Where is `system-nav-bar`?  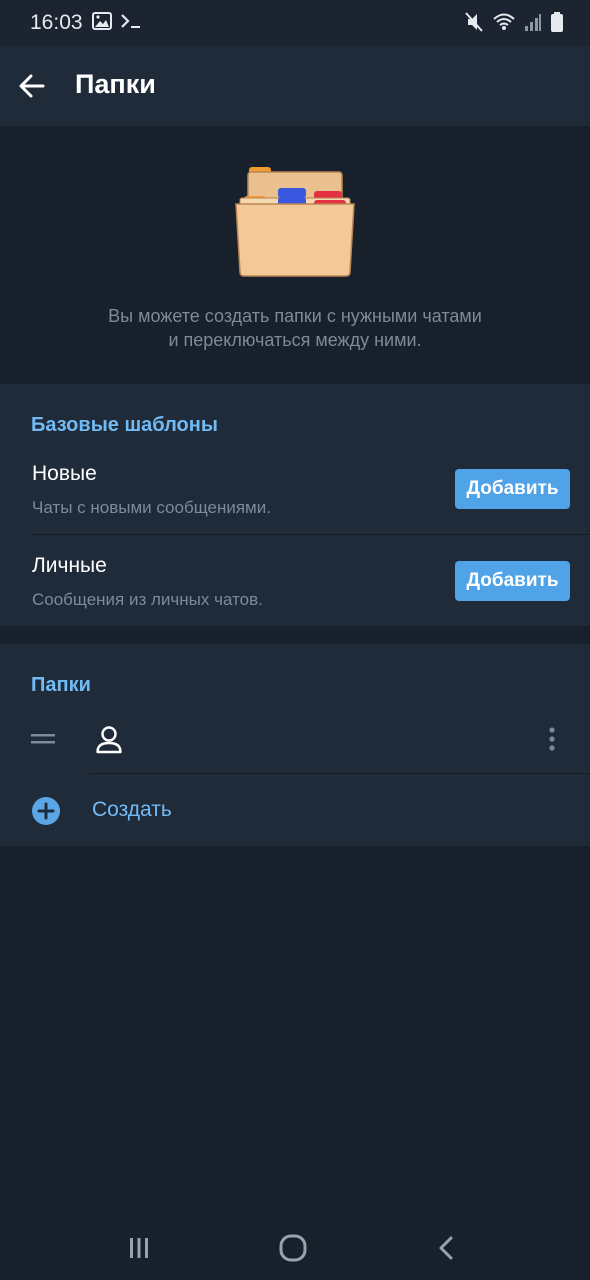 system-nav-bar is located at coordinates (295, 1248).